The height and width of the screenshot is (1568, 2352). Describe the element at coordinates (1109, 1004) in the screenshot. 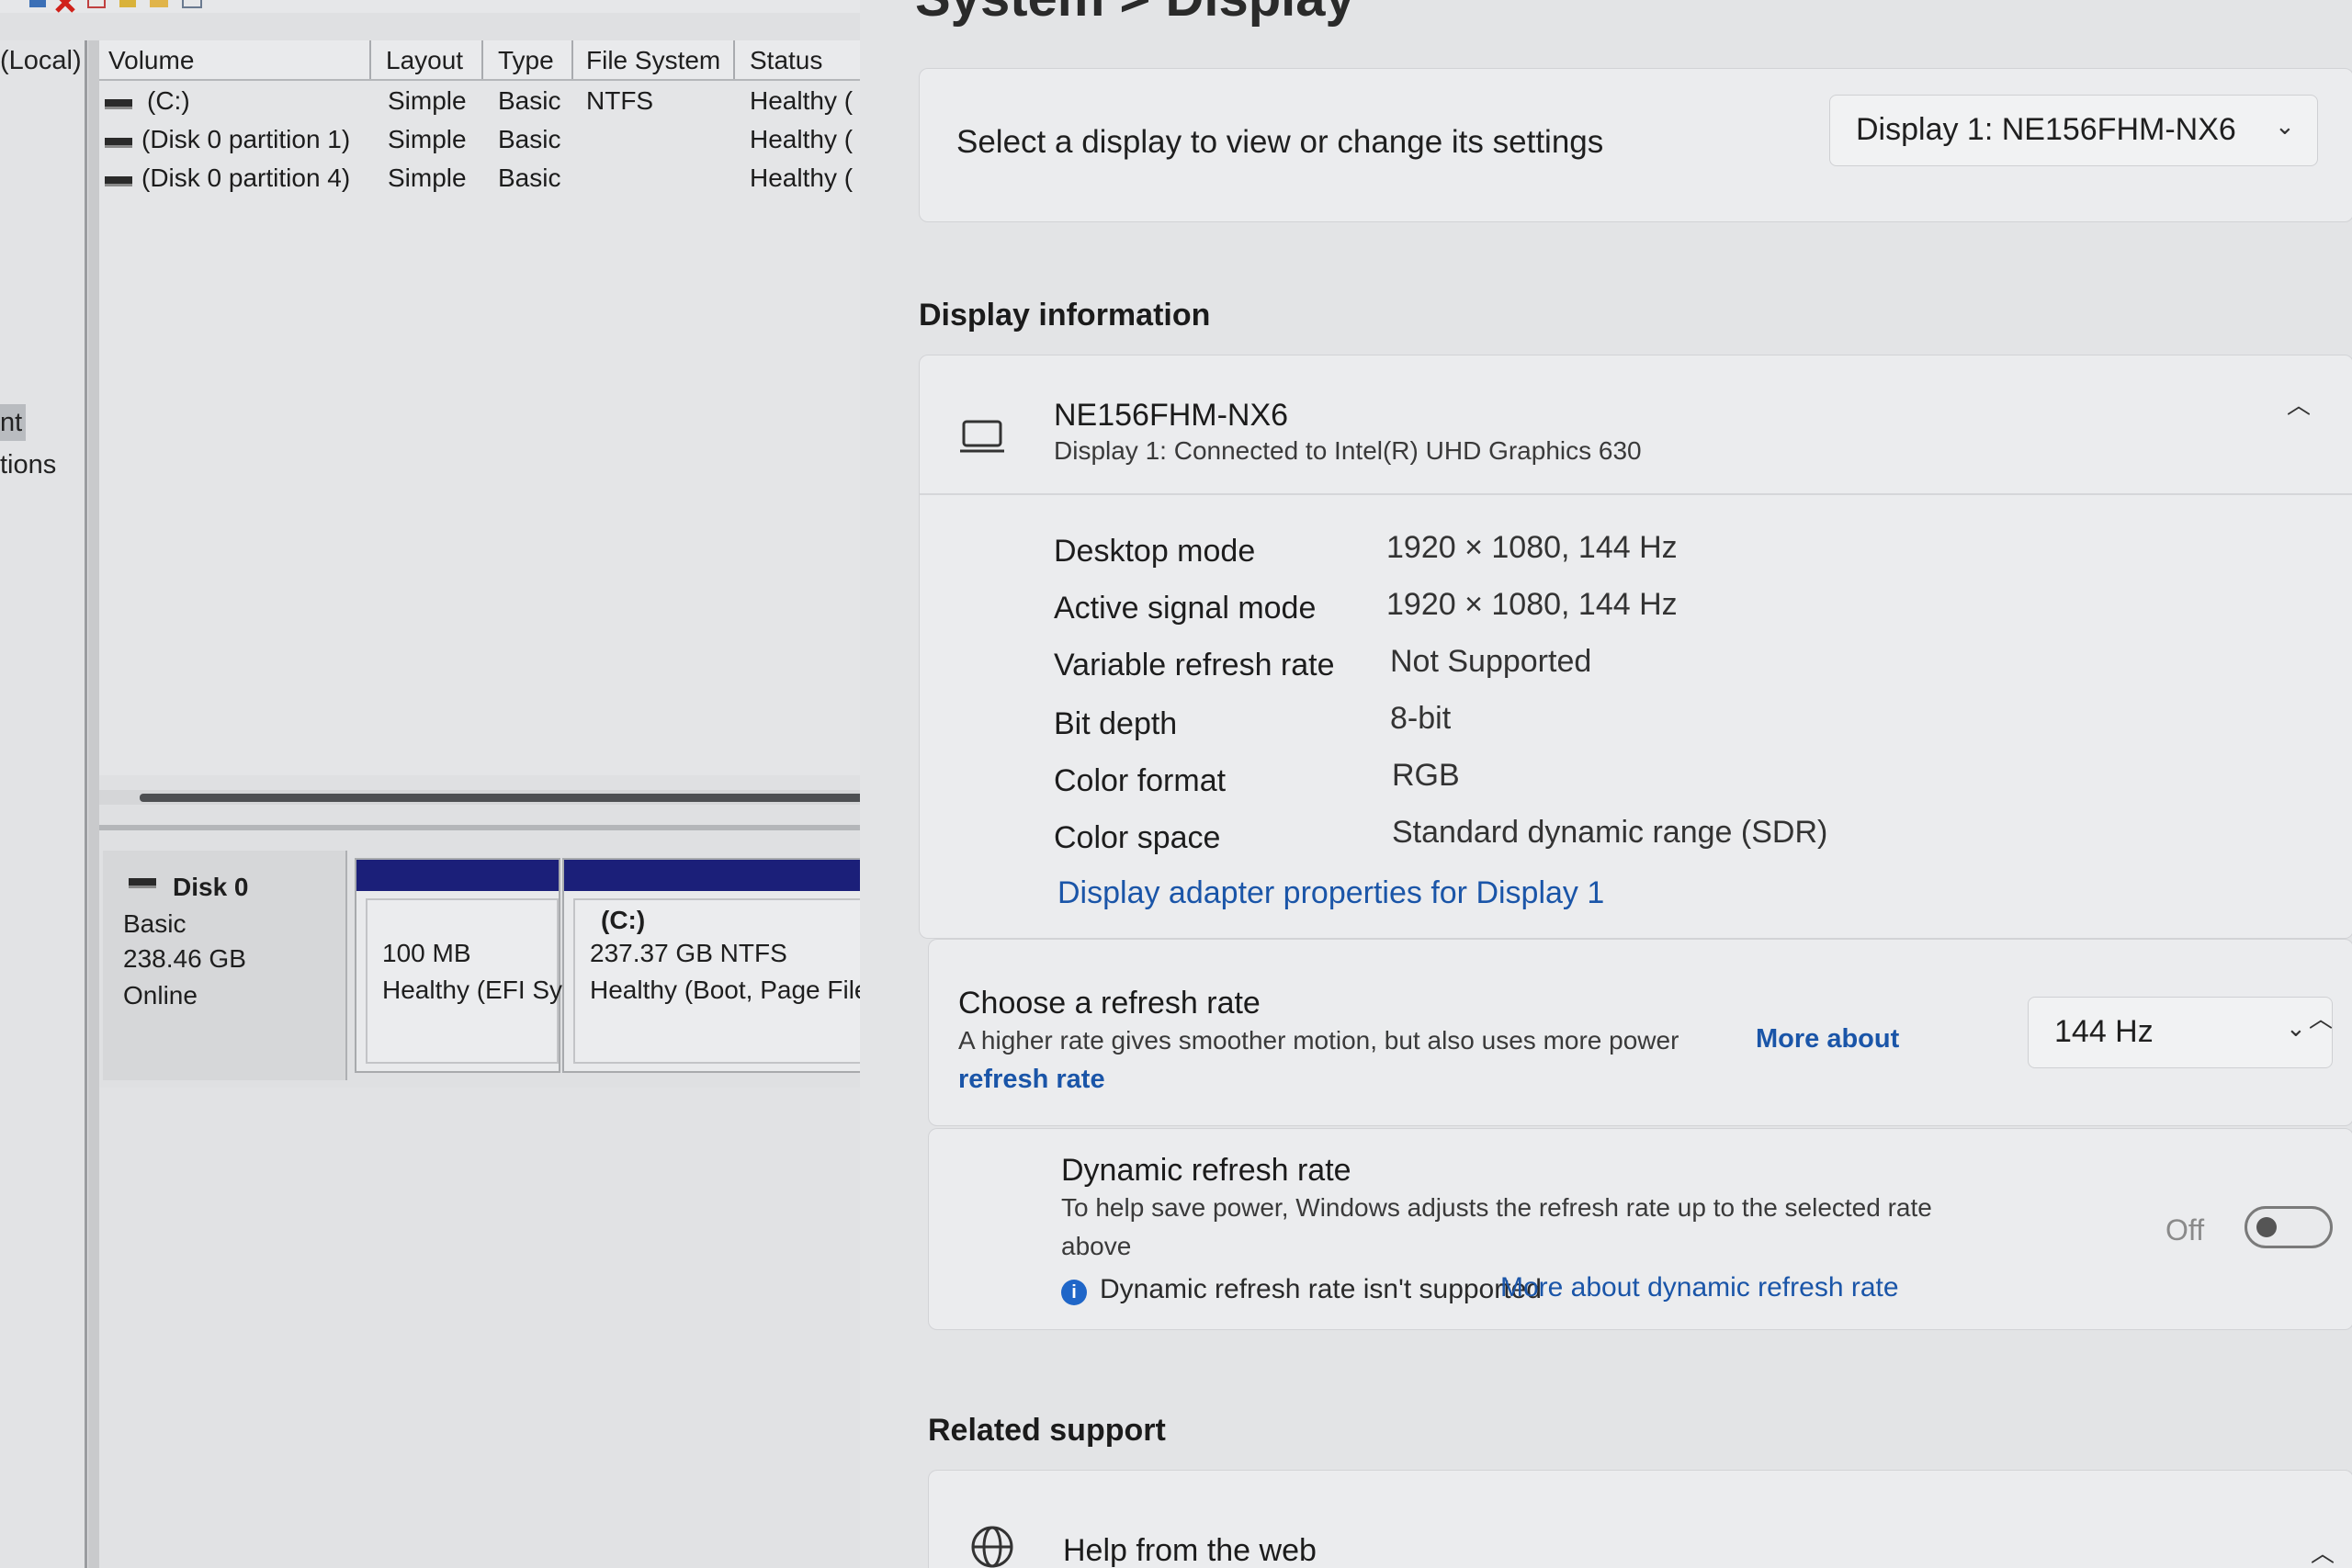

I see `refresh-rate-title: Choose a refresh rate` at that location.